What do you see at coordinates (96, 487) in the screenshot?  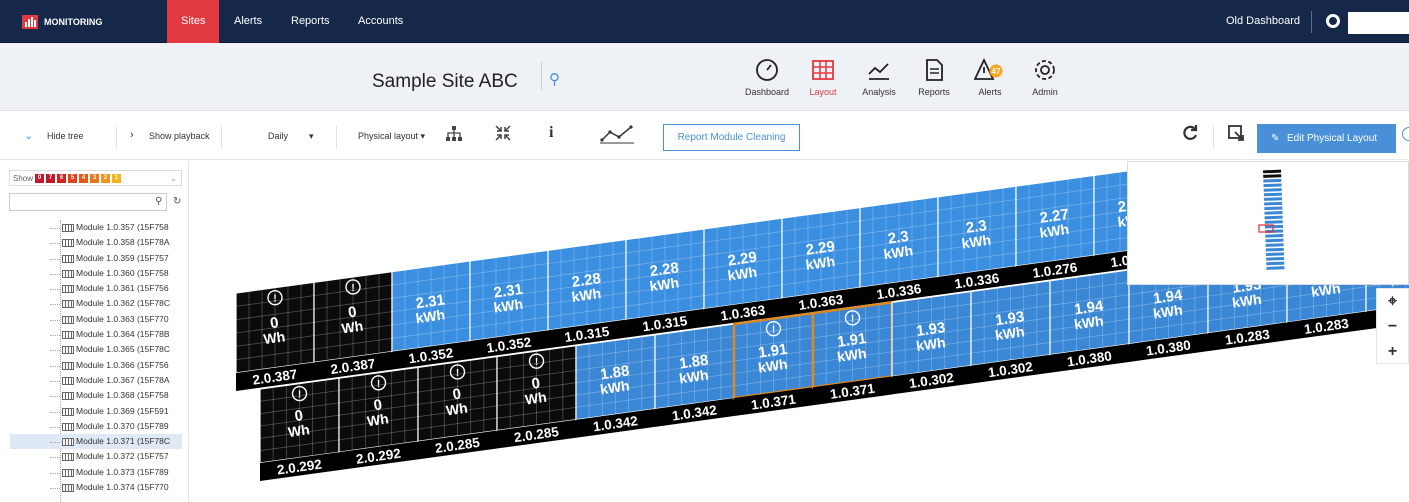 I see `tree-module-item: Module 1.0.374 (15F770` at bounding box center [96, 487].